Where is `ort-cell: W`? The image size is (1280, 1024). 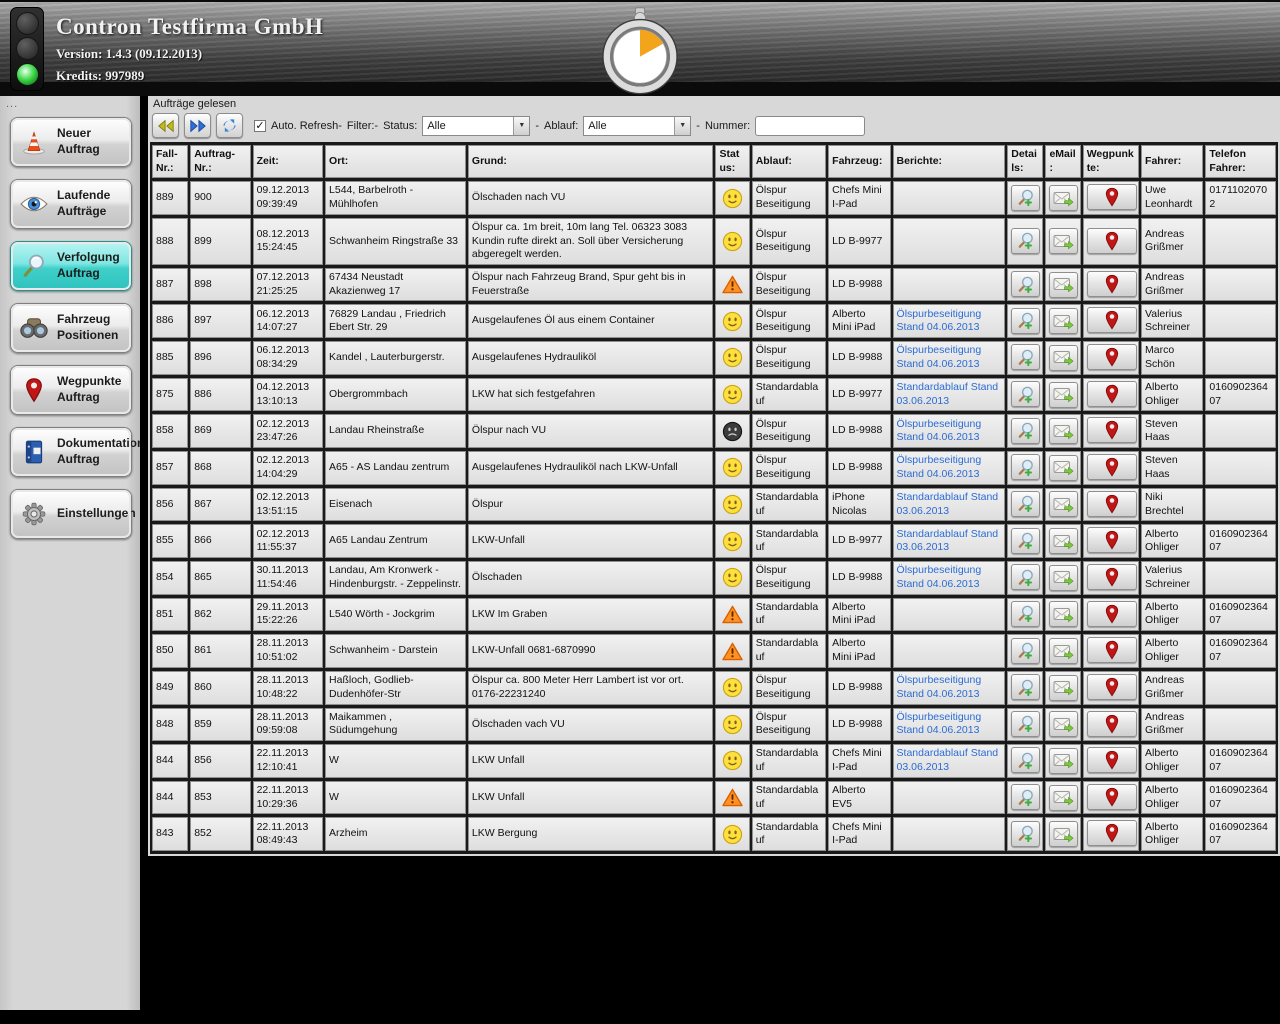
ort-cell: W is located at coordinates (395, 761).